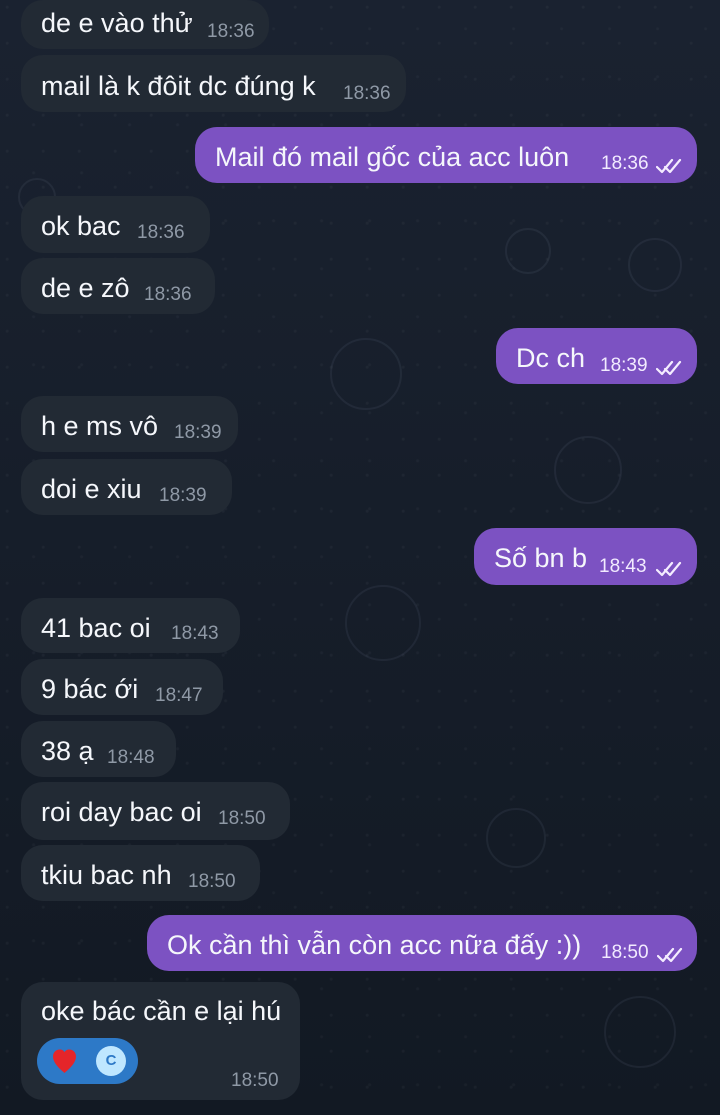 The width and height of the screenshot is (720, 1115). What do you see at coordinates (131, 757) in the screenshot?
I see `message-time: 18:48` at bounding box center [131, 757].